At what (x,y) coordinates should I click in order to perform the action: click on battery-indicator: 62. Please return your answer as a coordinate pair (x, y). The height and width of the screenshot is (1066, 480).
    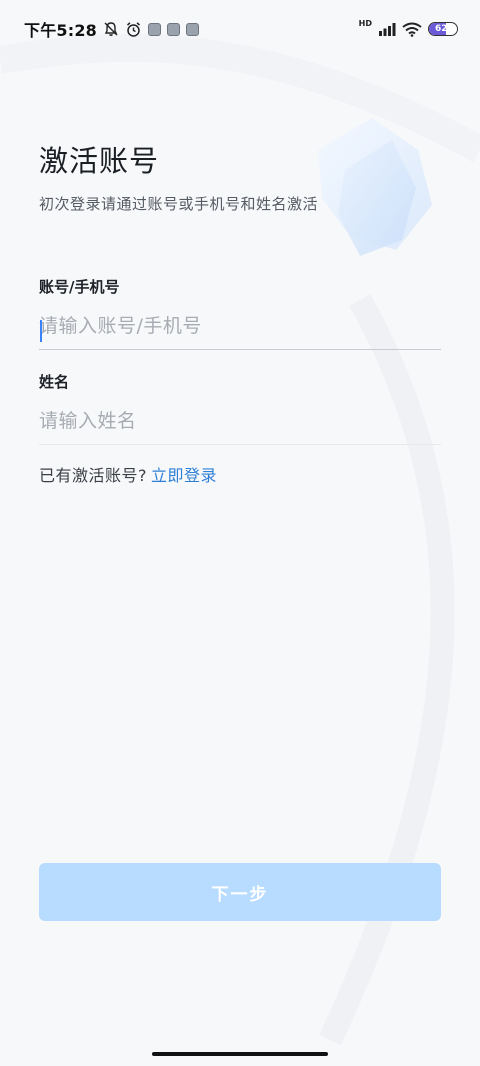
    Looking at the image, I should click on (443, 29).